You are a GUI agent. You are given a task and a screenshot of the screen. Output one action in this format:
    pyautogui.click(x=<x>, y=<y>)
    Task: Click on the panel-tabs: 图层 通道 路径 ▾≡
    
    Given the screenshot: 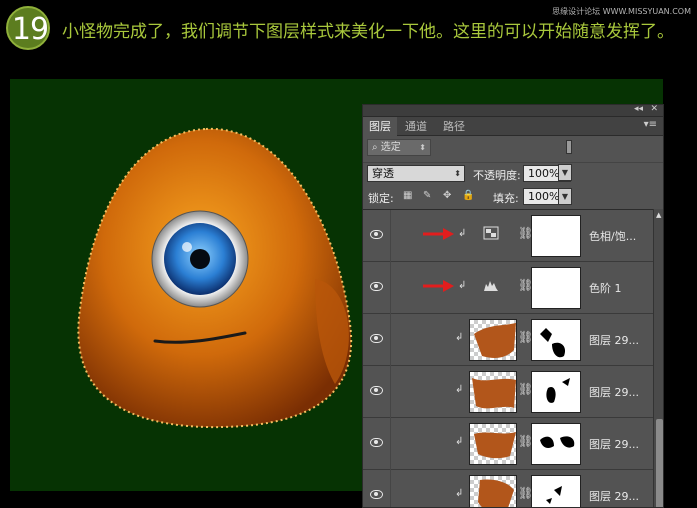 What is the action you would take?
    pyautogui.click(x=513, y=126)
    